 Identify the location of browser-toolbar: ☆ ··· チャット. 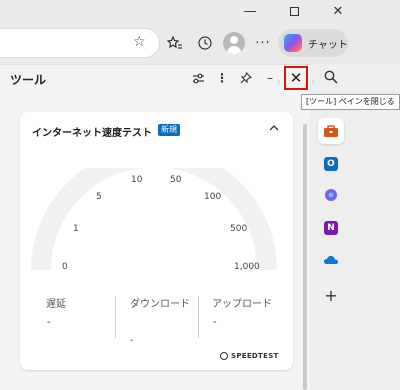
(200, 43).